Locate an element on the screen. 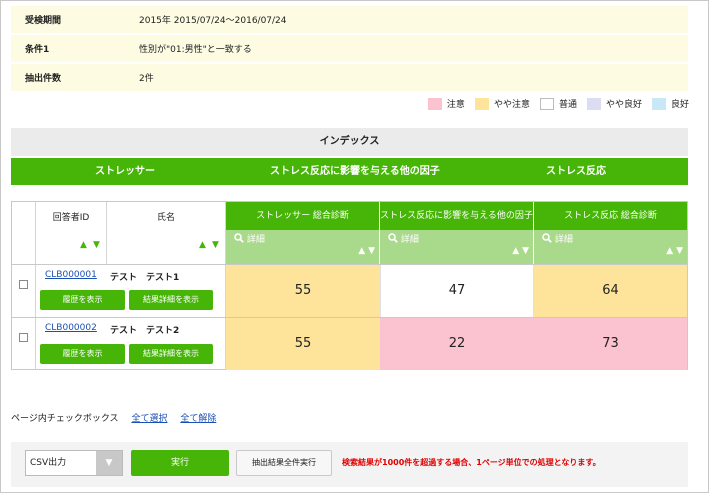  condition-label: 受検期間 is located at coordinates (74, 20).